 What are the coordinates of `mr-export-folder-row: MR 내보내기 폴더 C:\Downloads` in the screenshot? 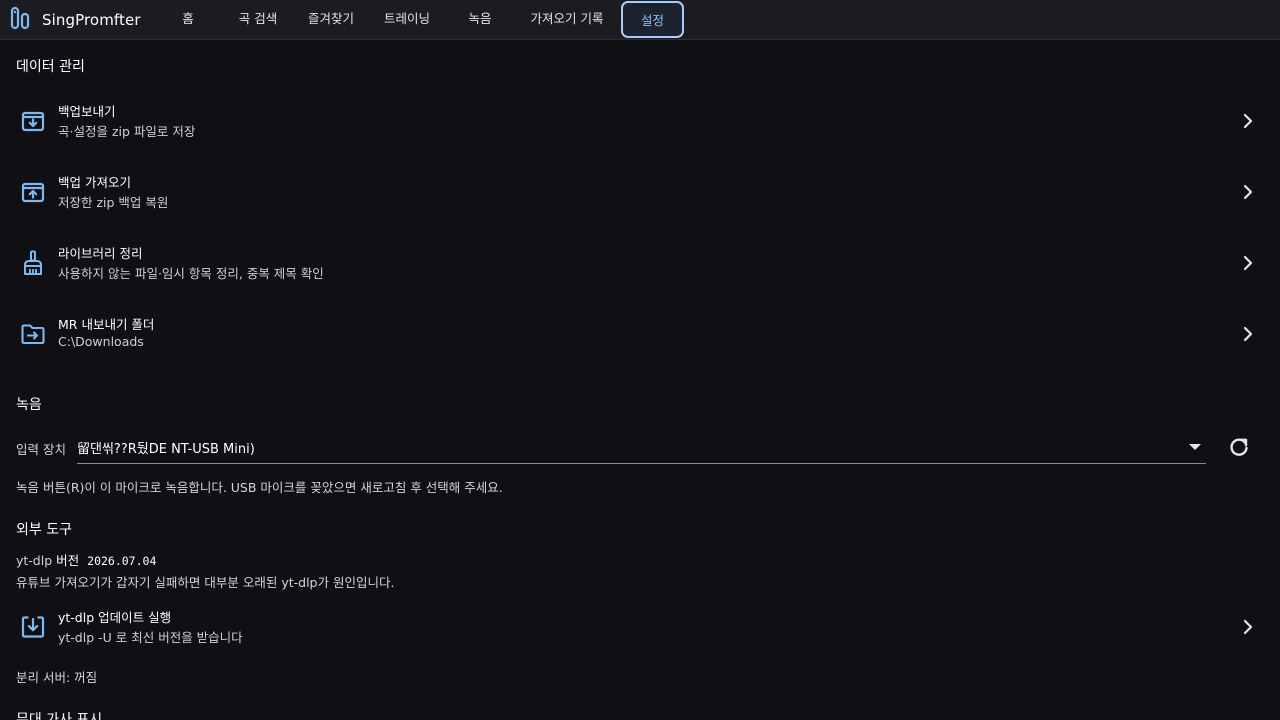 It's located at (640, 334).